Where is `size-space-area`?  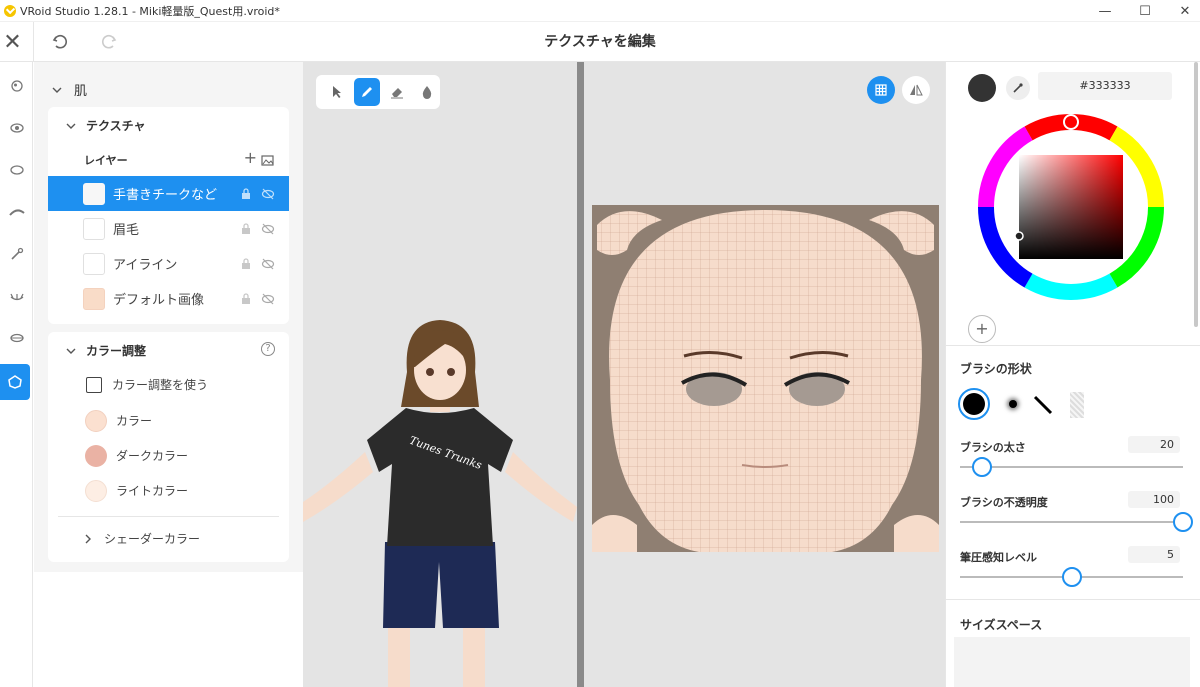 size-space-area is located at coordinates (1072, 662).